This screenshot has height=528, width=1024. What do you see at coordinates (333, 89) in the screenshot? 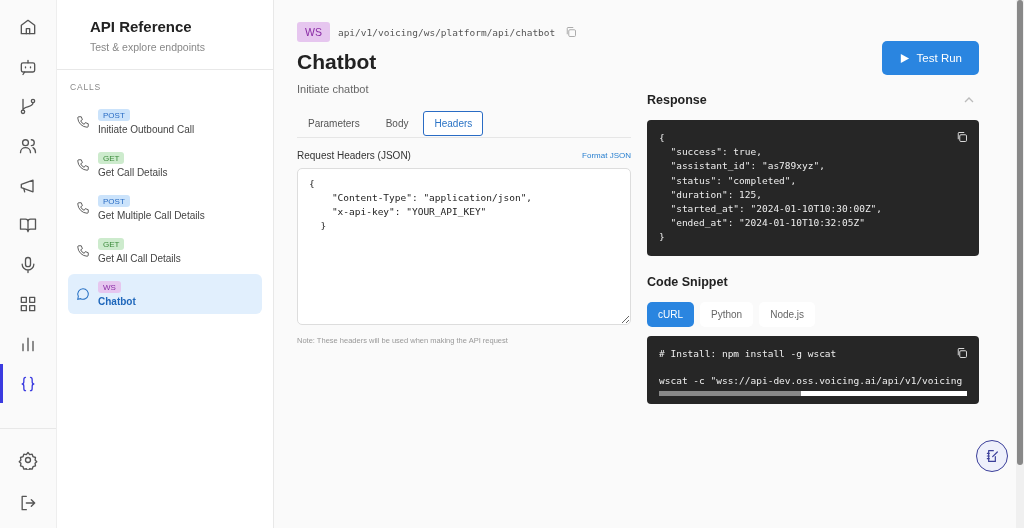
I see `endpoint-description: Initiate chatbot` at bounding box center [333, 89].